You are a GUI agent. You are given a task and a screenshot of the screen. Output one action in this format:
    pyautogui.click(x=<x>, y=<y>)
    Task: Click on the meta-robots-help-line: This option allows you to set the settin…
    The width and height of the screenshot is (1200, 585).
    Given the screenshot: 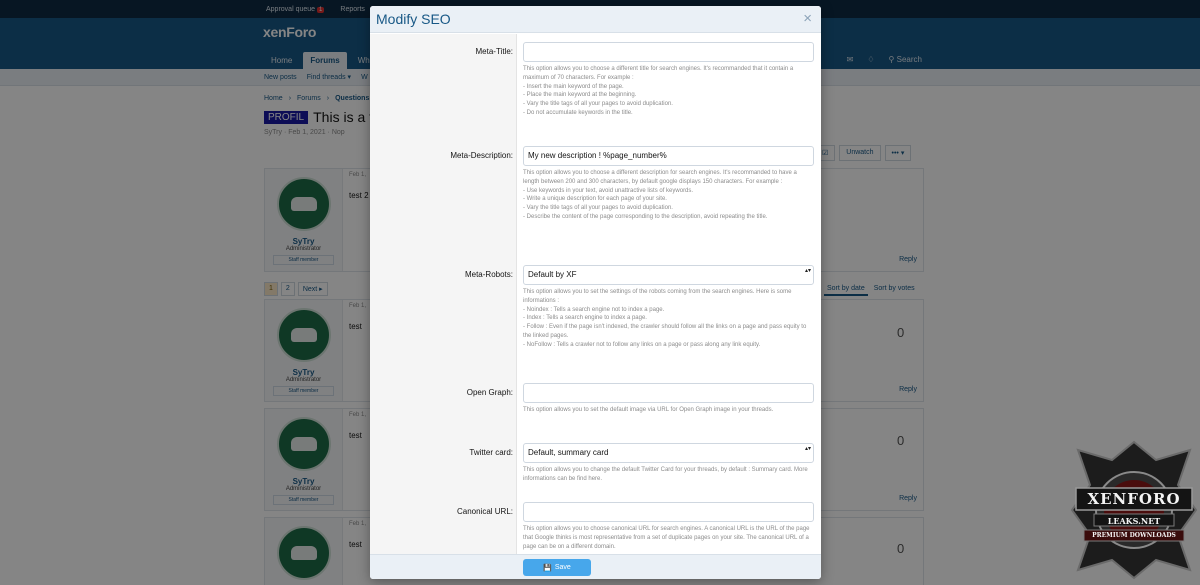 What is the action you would take?
    pyautogui.click(x=657, y=296)
    